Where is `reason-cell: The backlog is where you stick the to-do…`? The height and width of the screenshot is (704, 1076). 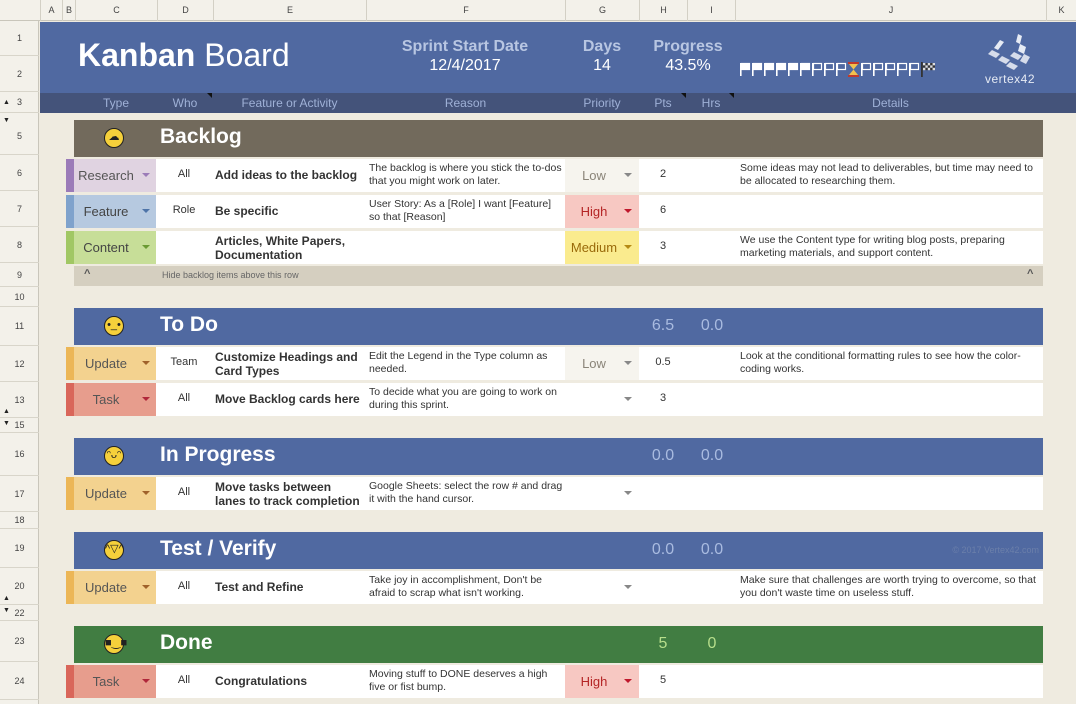
reason-cell: The backlog is where you stick the to-do… is located at coordinates (467, 175).